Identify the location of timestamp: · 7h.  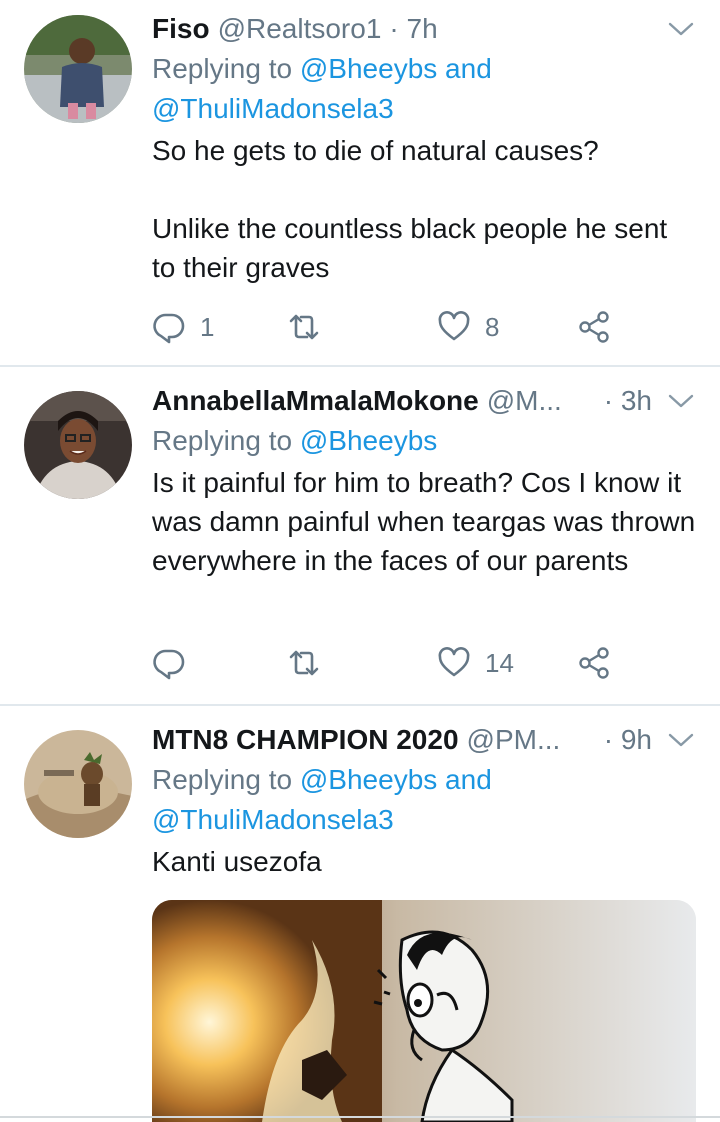
(413, 29).